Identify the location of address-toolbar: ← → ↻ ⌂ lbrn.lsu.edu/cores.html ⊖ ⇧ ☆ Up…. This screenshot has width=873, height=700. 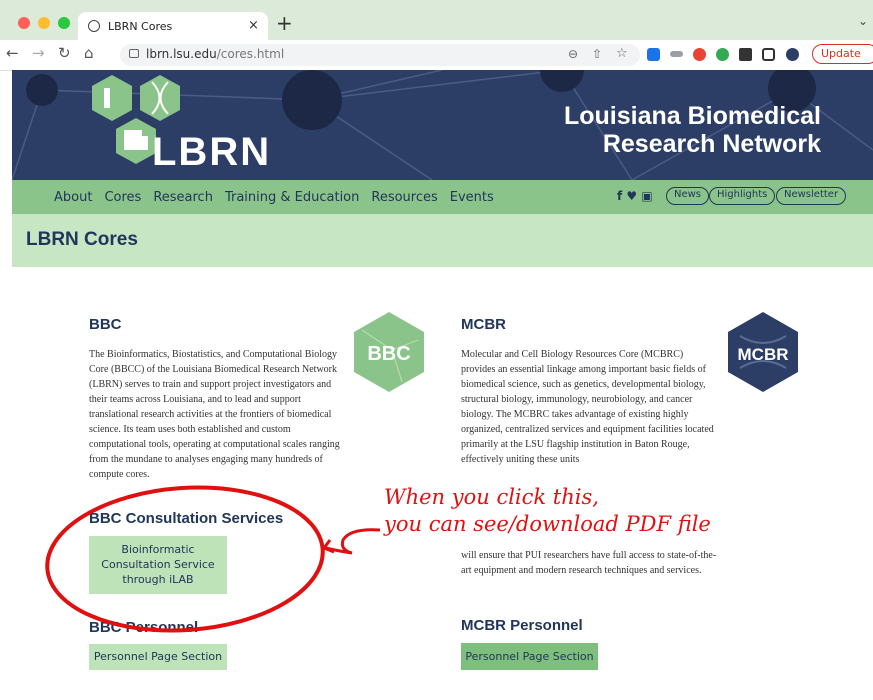
(436, 55).